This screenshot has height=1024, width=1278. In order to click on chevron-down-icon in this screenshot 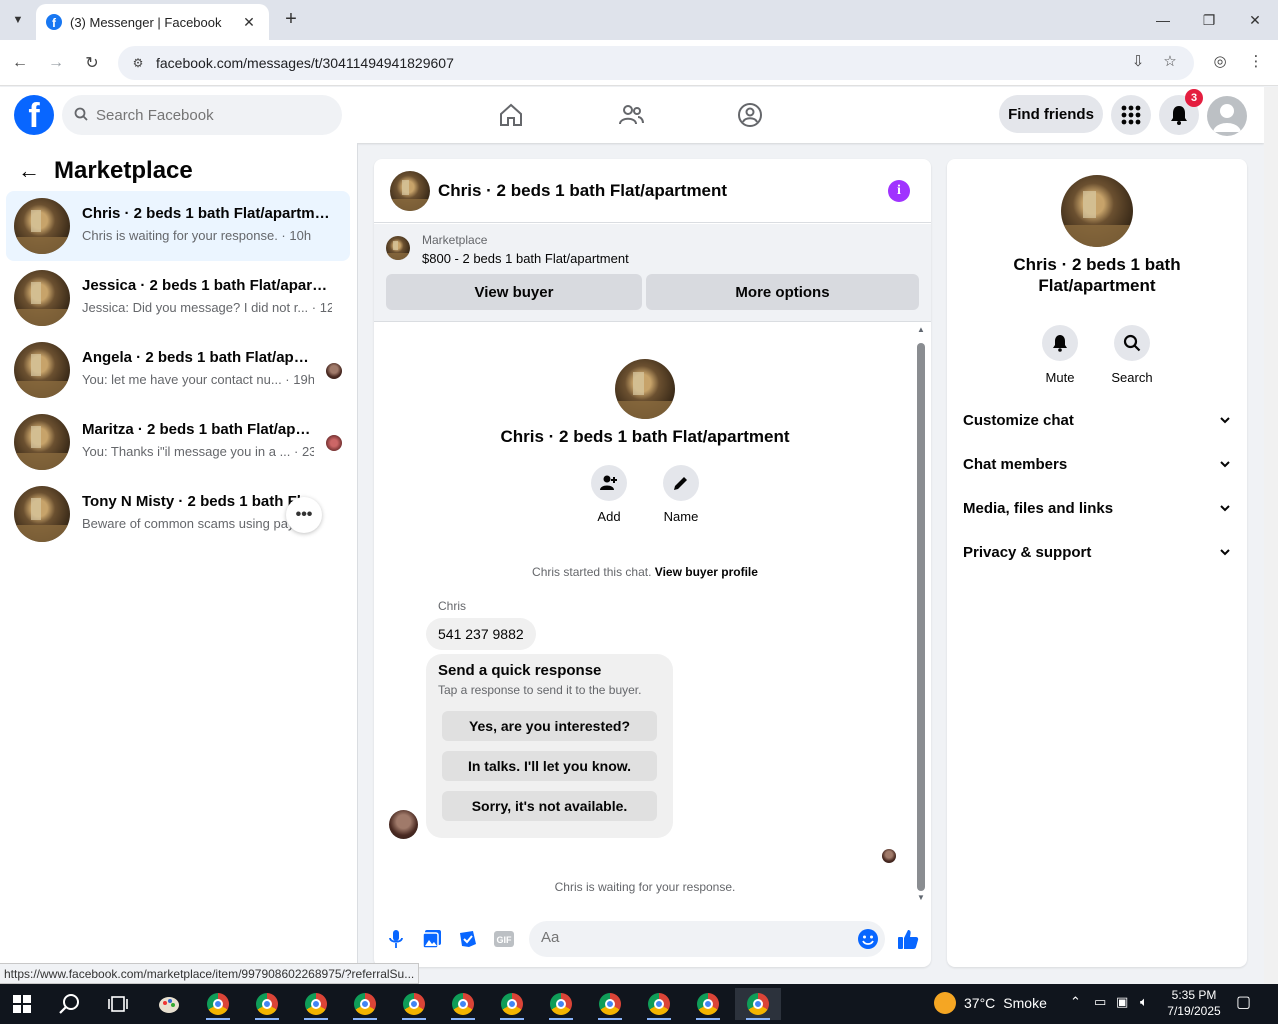, I will do `click(1225, 508)`.